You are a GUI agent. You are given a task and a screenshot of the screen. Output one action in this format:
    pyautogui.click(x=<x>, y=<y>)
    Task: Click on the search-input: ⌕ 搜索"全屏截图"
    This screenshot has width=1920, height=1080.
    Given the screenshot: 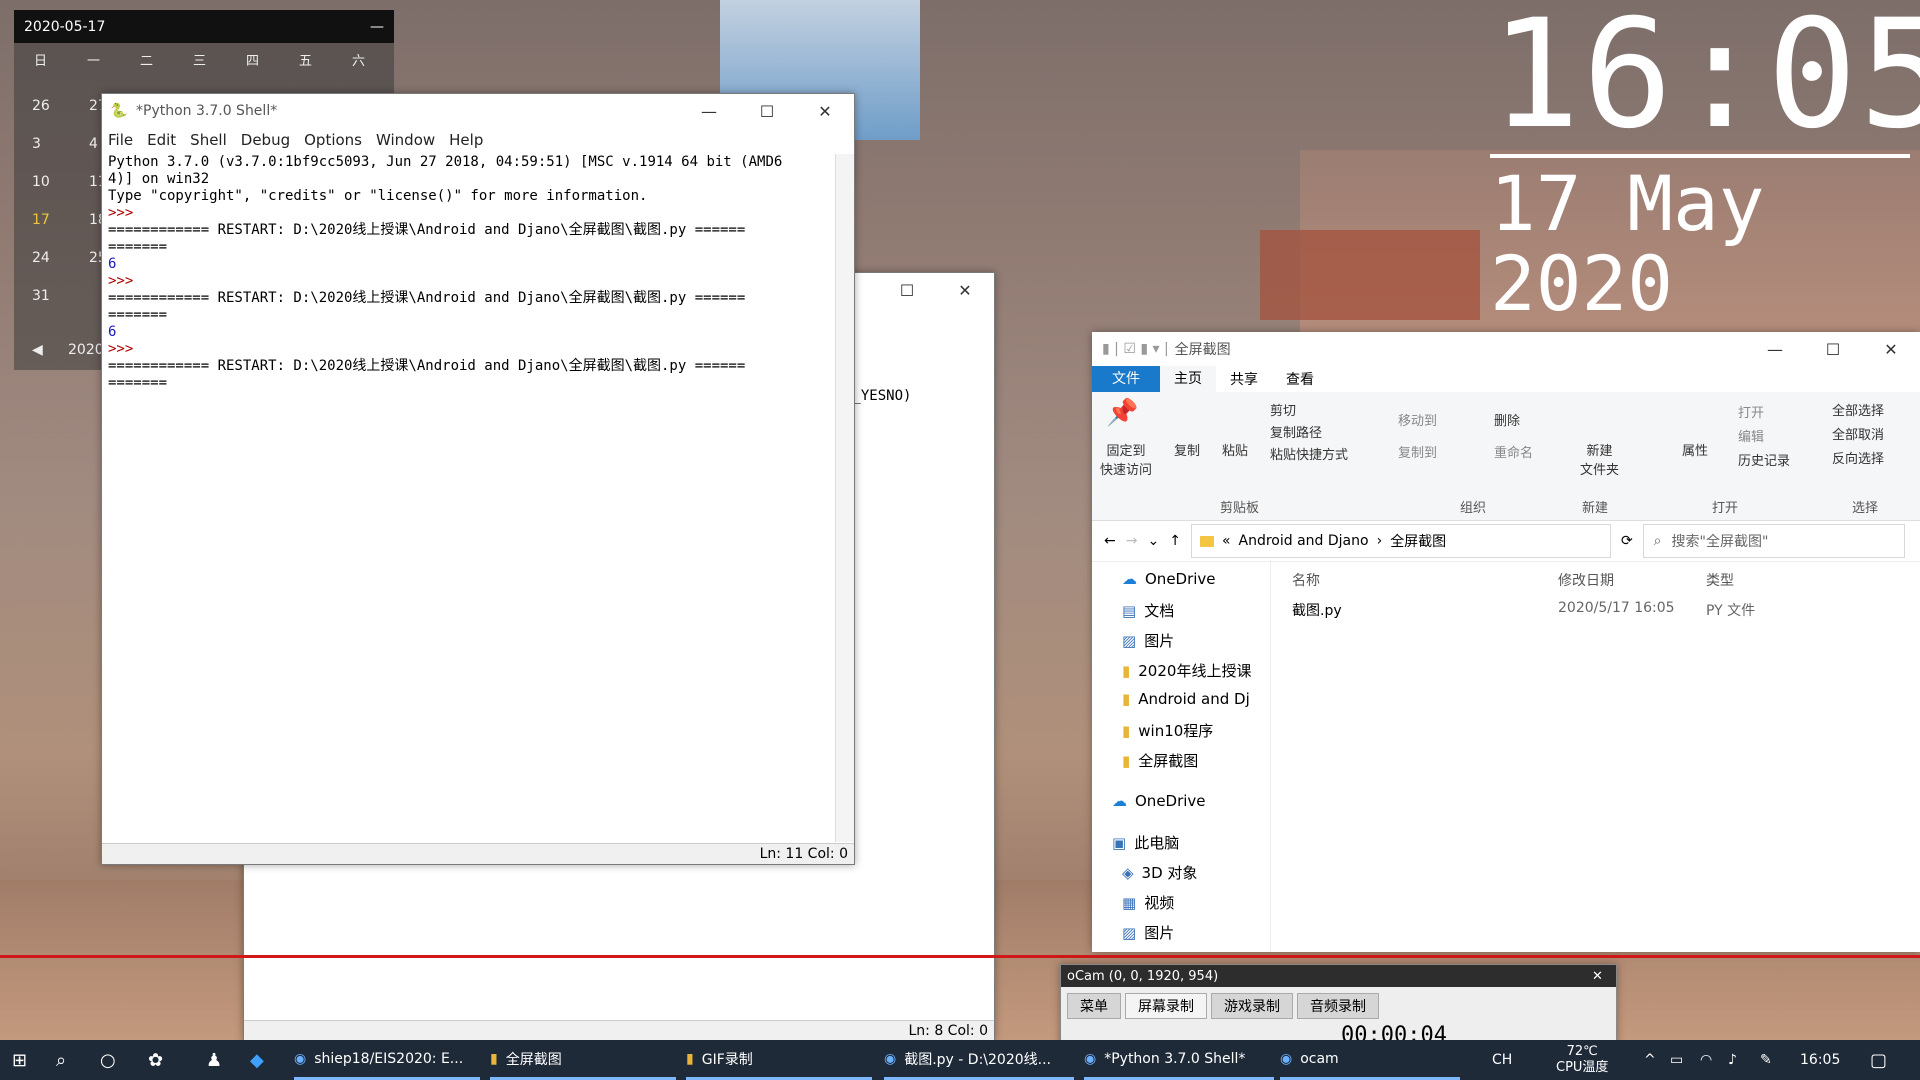 What is the action you would take?
    pyautogui.click(x=1773, y=541)
    